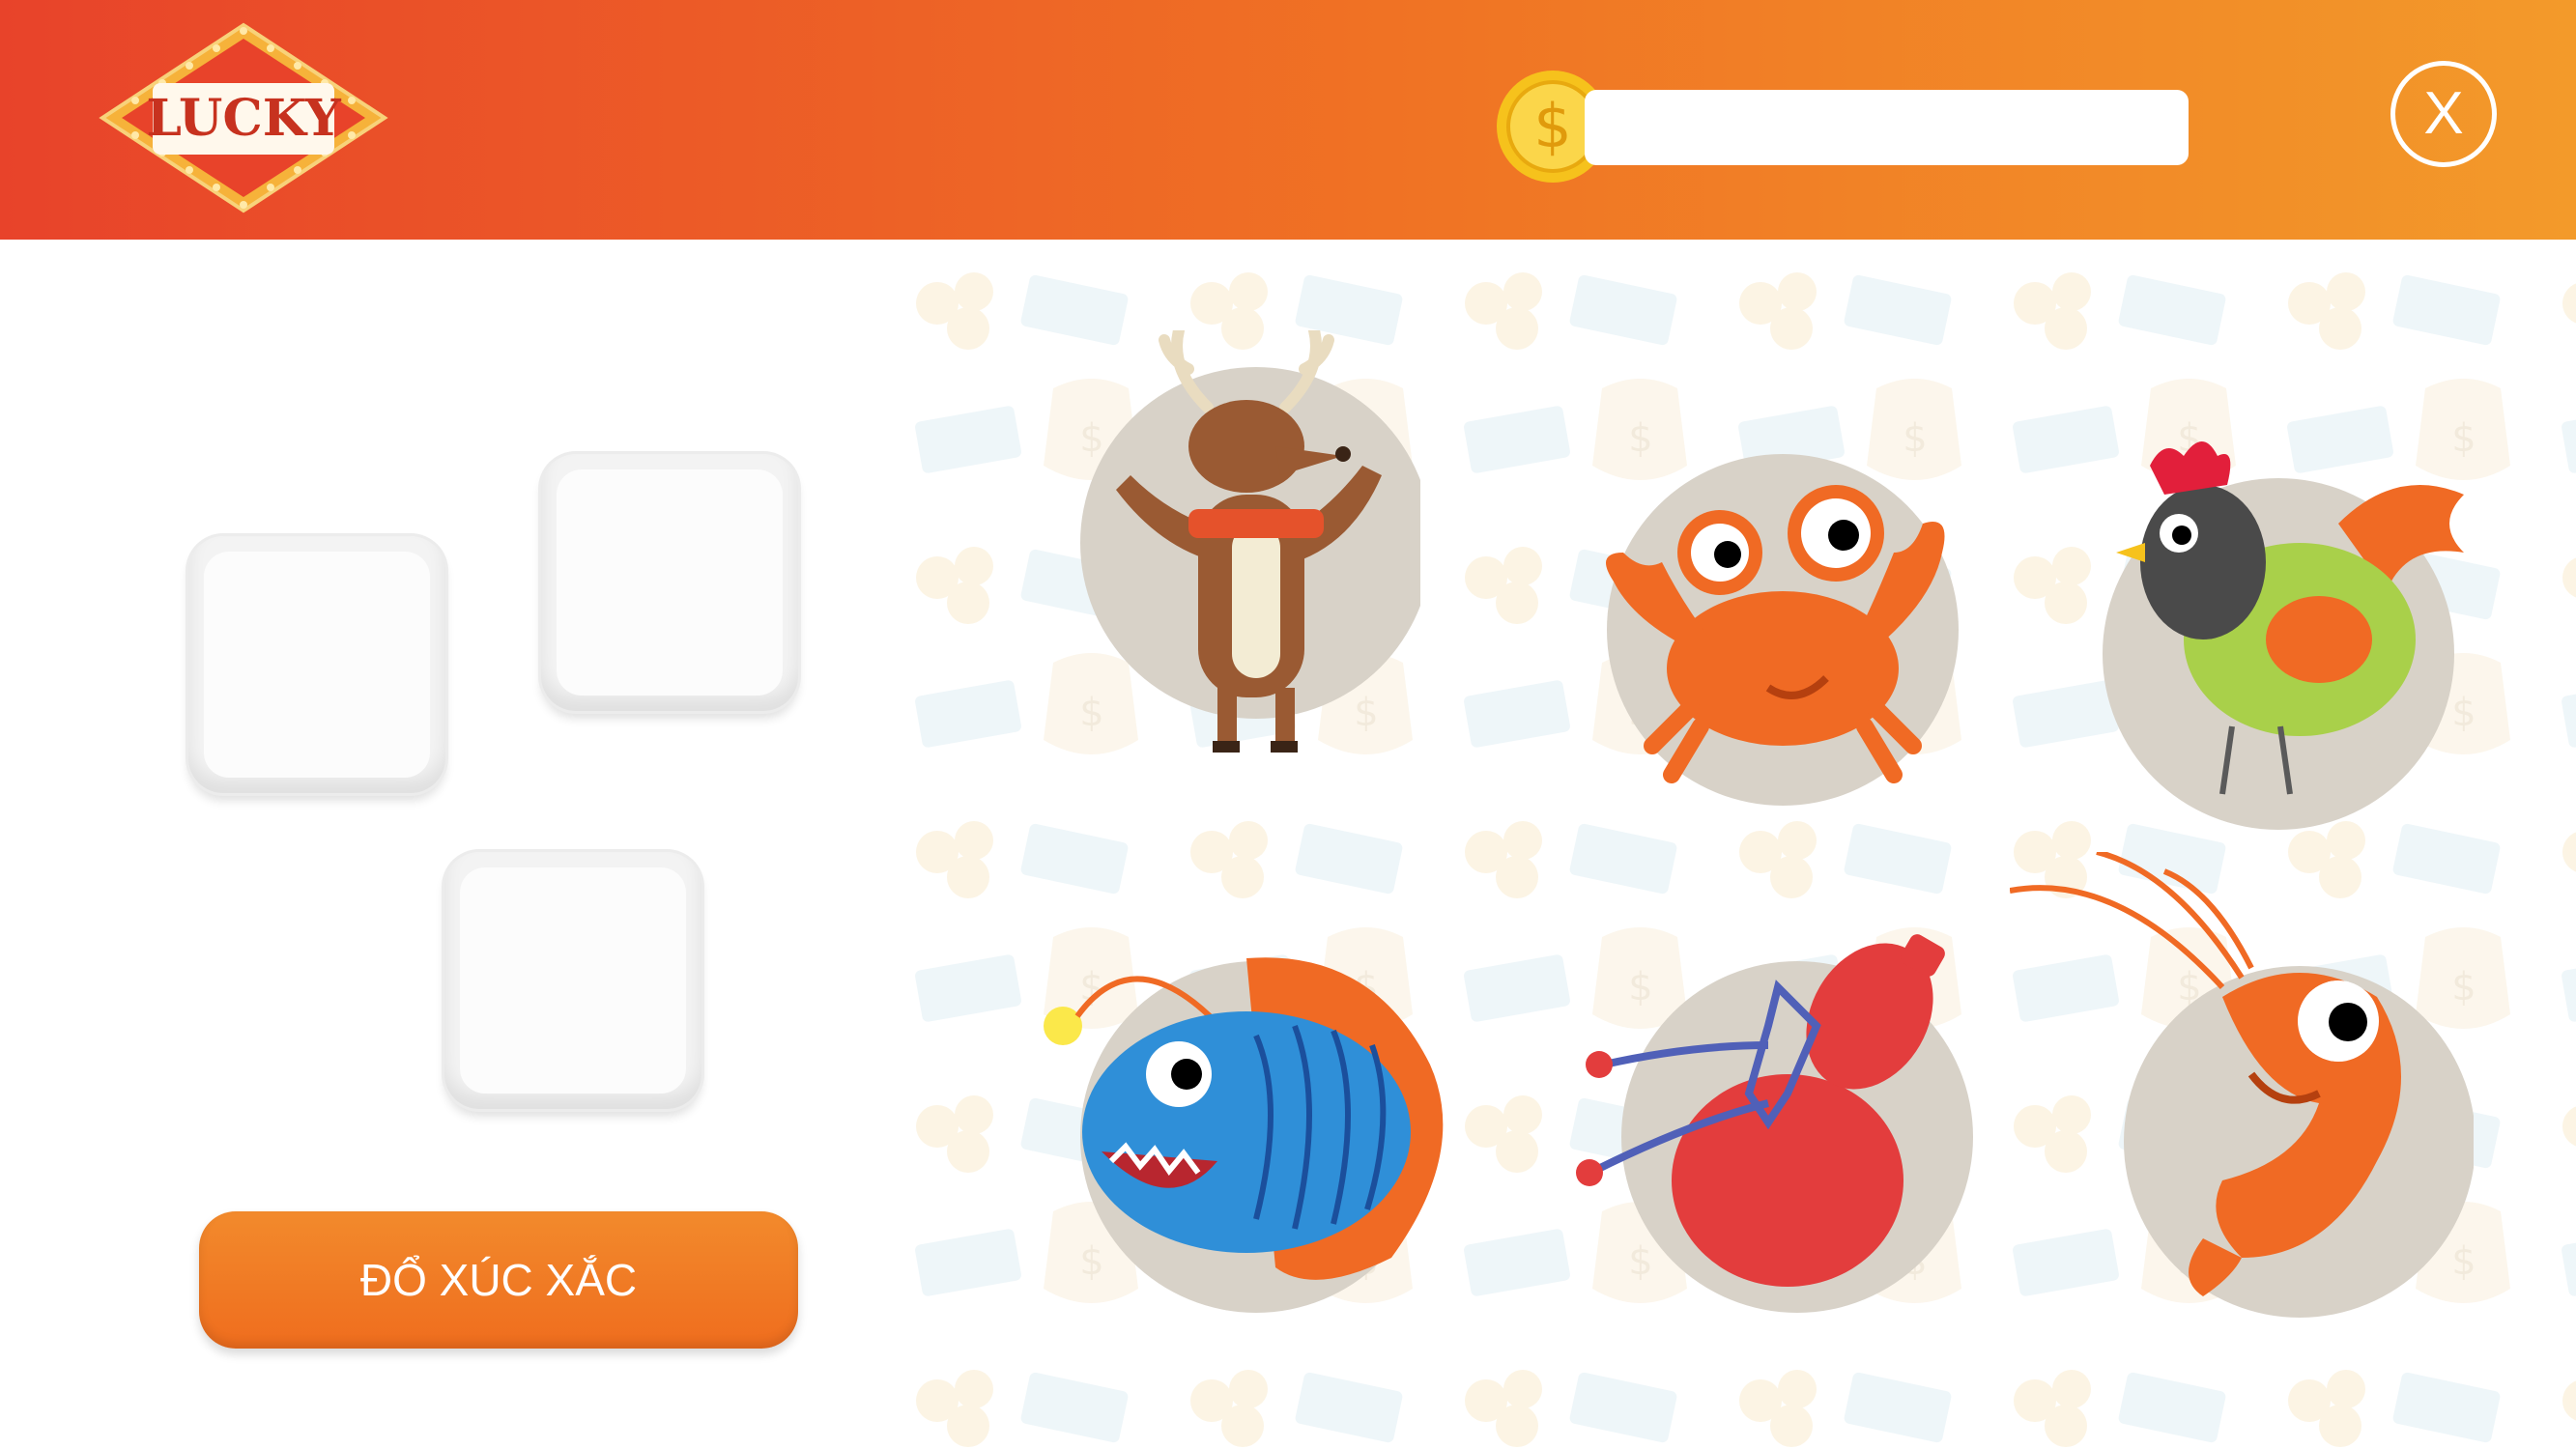  I want to click on logo-text: LUCKY, so click(244, 118).